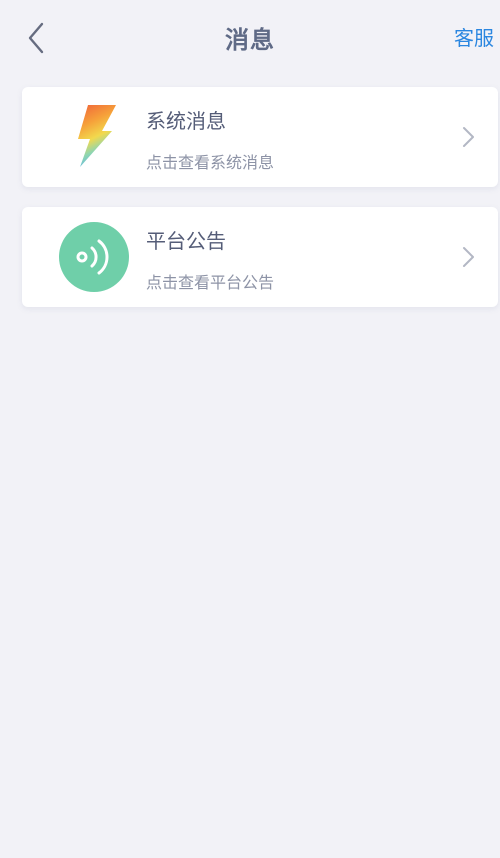 The width and height of the screenshot is (500, 858). Describe the element at coordinates (186, 121) in the screenshot. I see `system-message-title: 系统消息` at that location.